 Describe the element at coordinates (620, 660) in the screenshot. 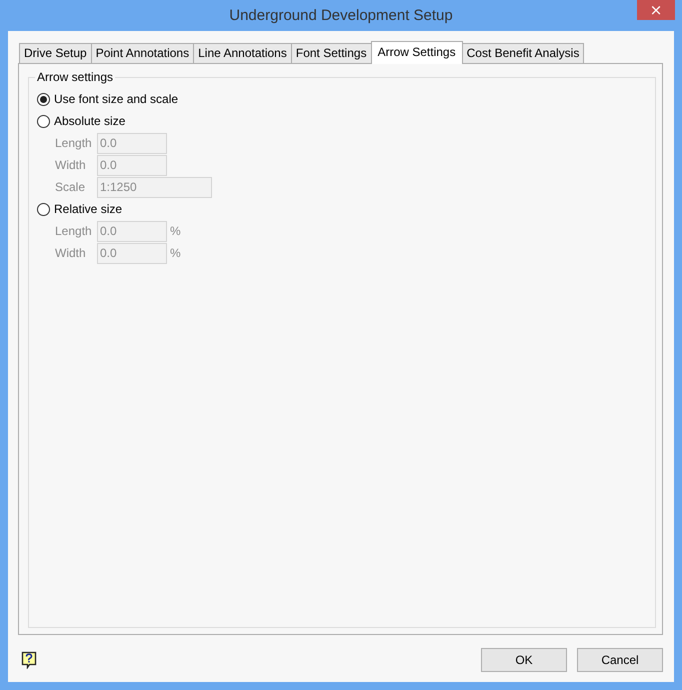

I see `dialog-button: Cancel` at that location.